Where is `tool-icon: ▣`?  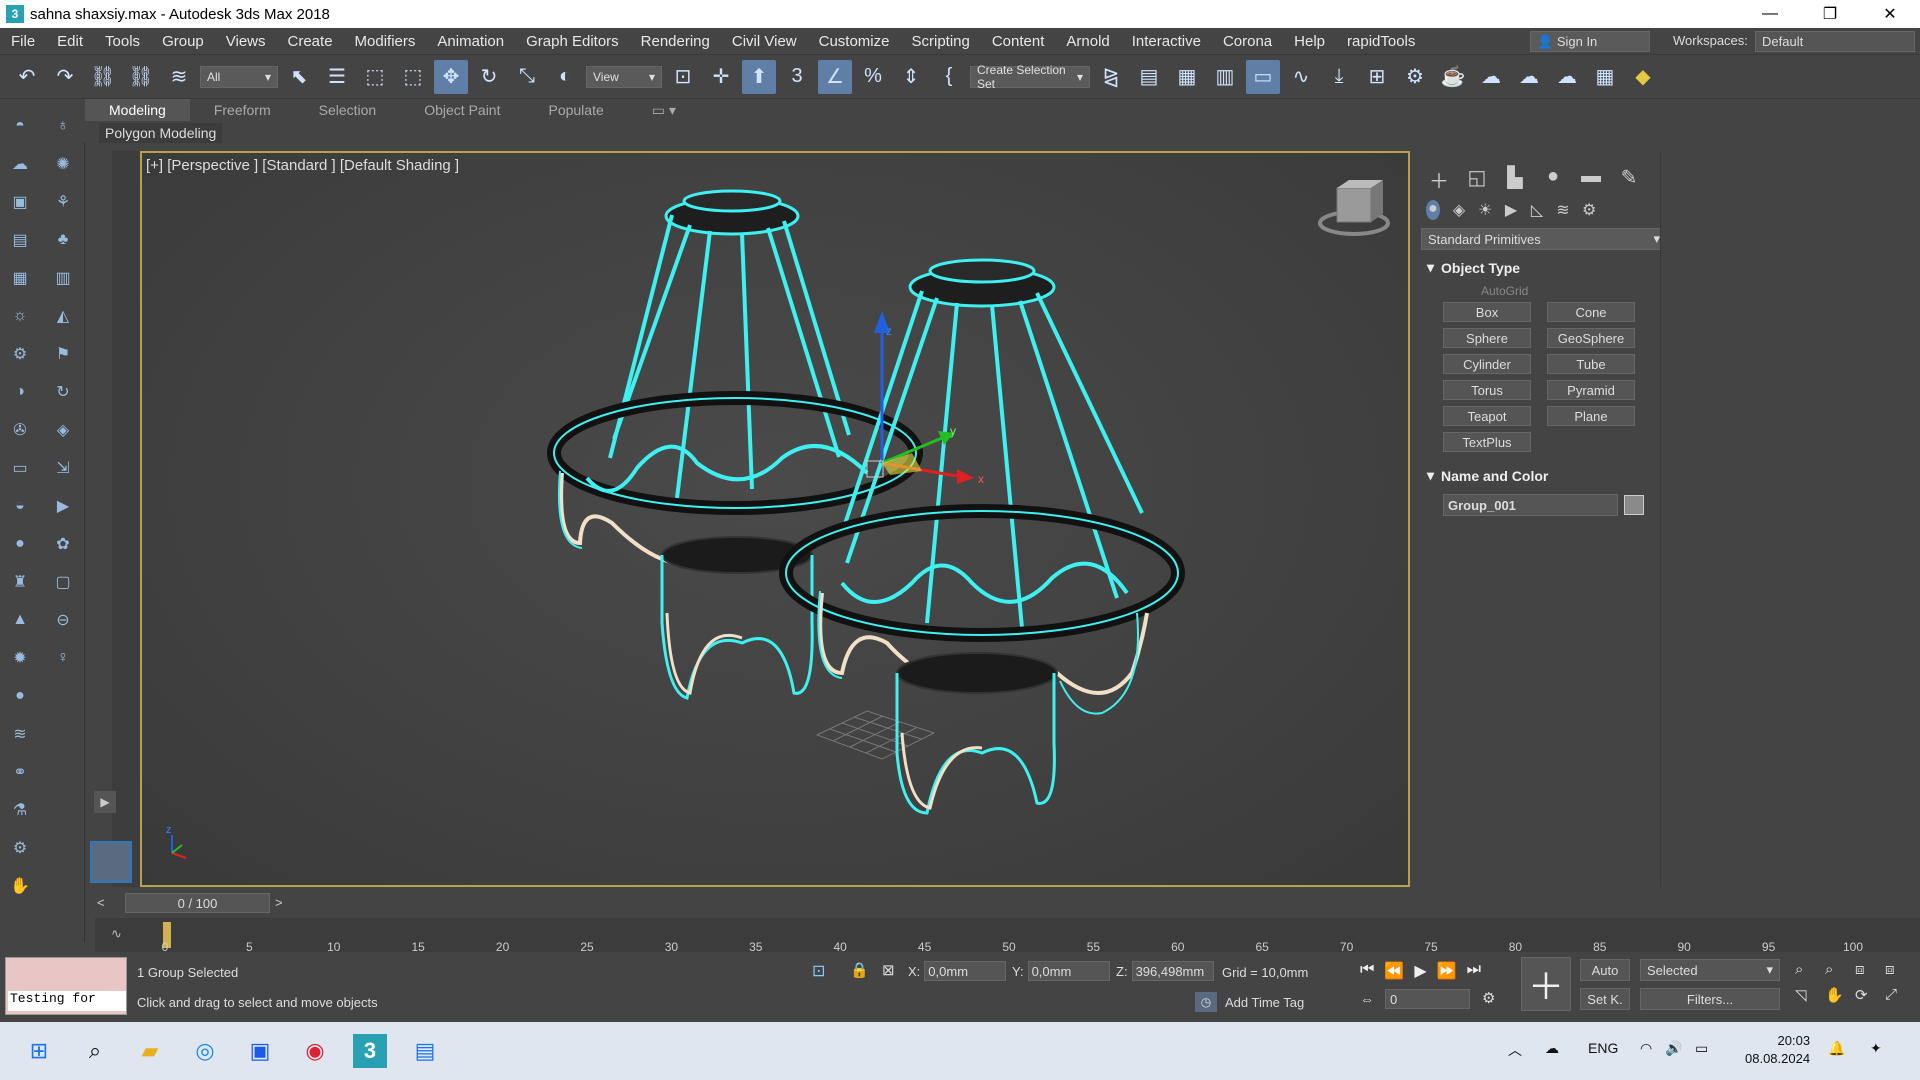
tool-icon: ▣ is located at coordinates (20, 202).